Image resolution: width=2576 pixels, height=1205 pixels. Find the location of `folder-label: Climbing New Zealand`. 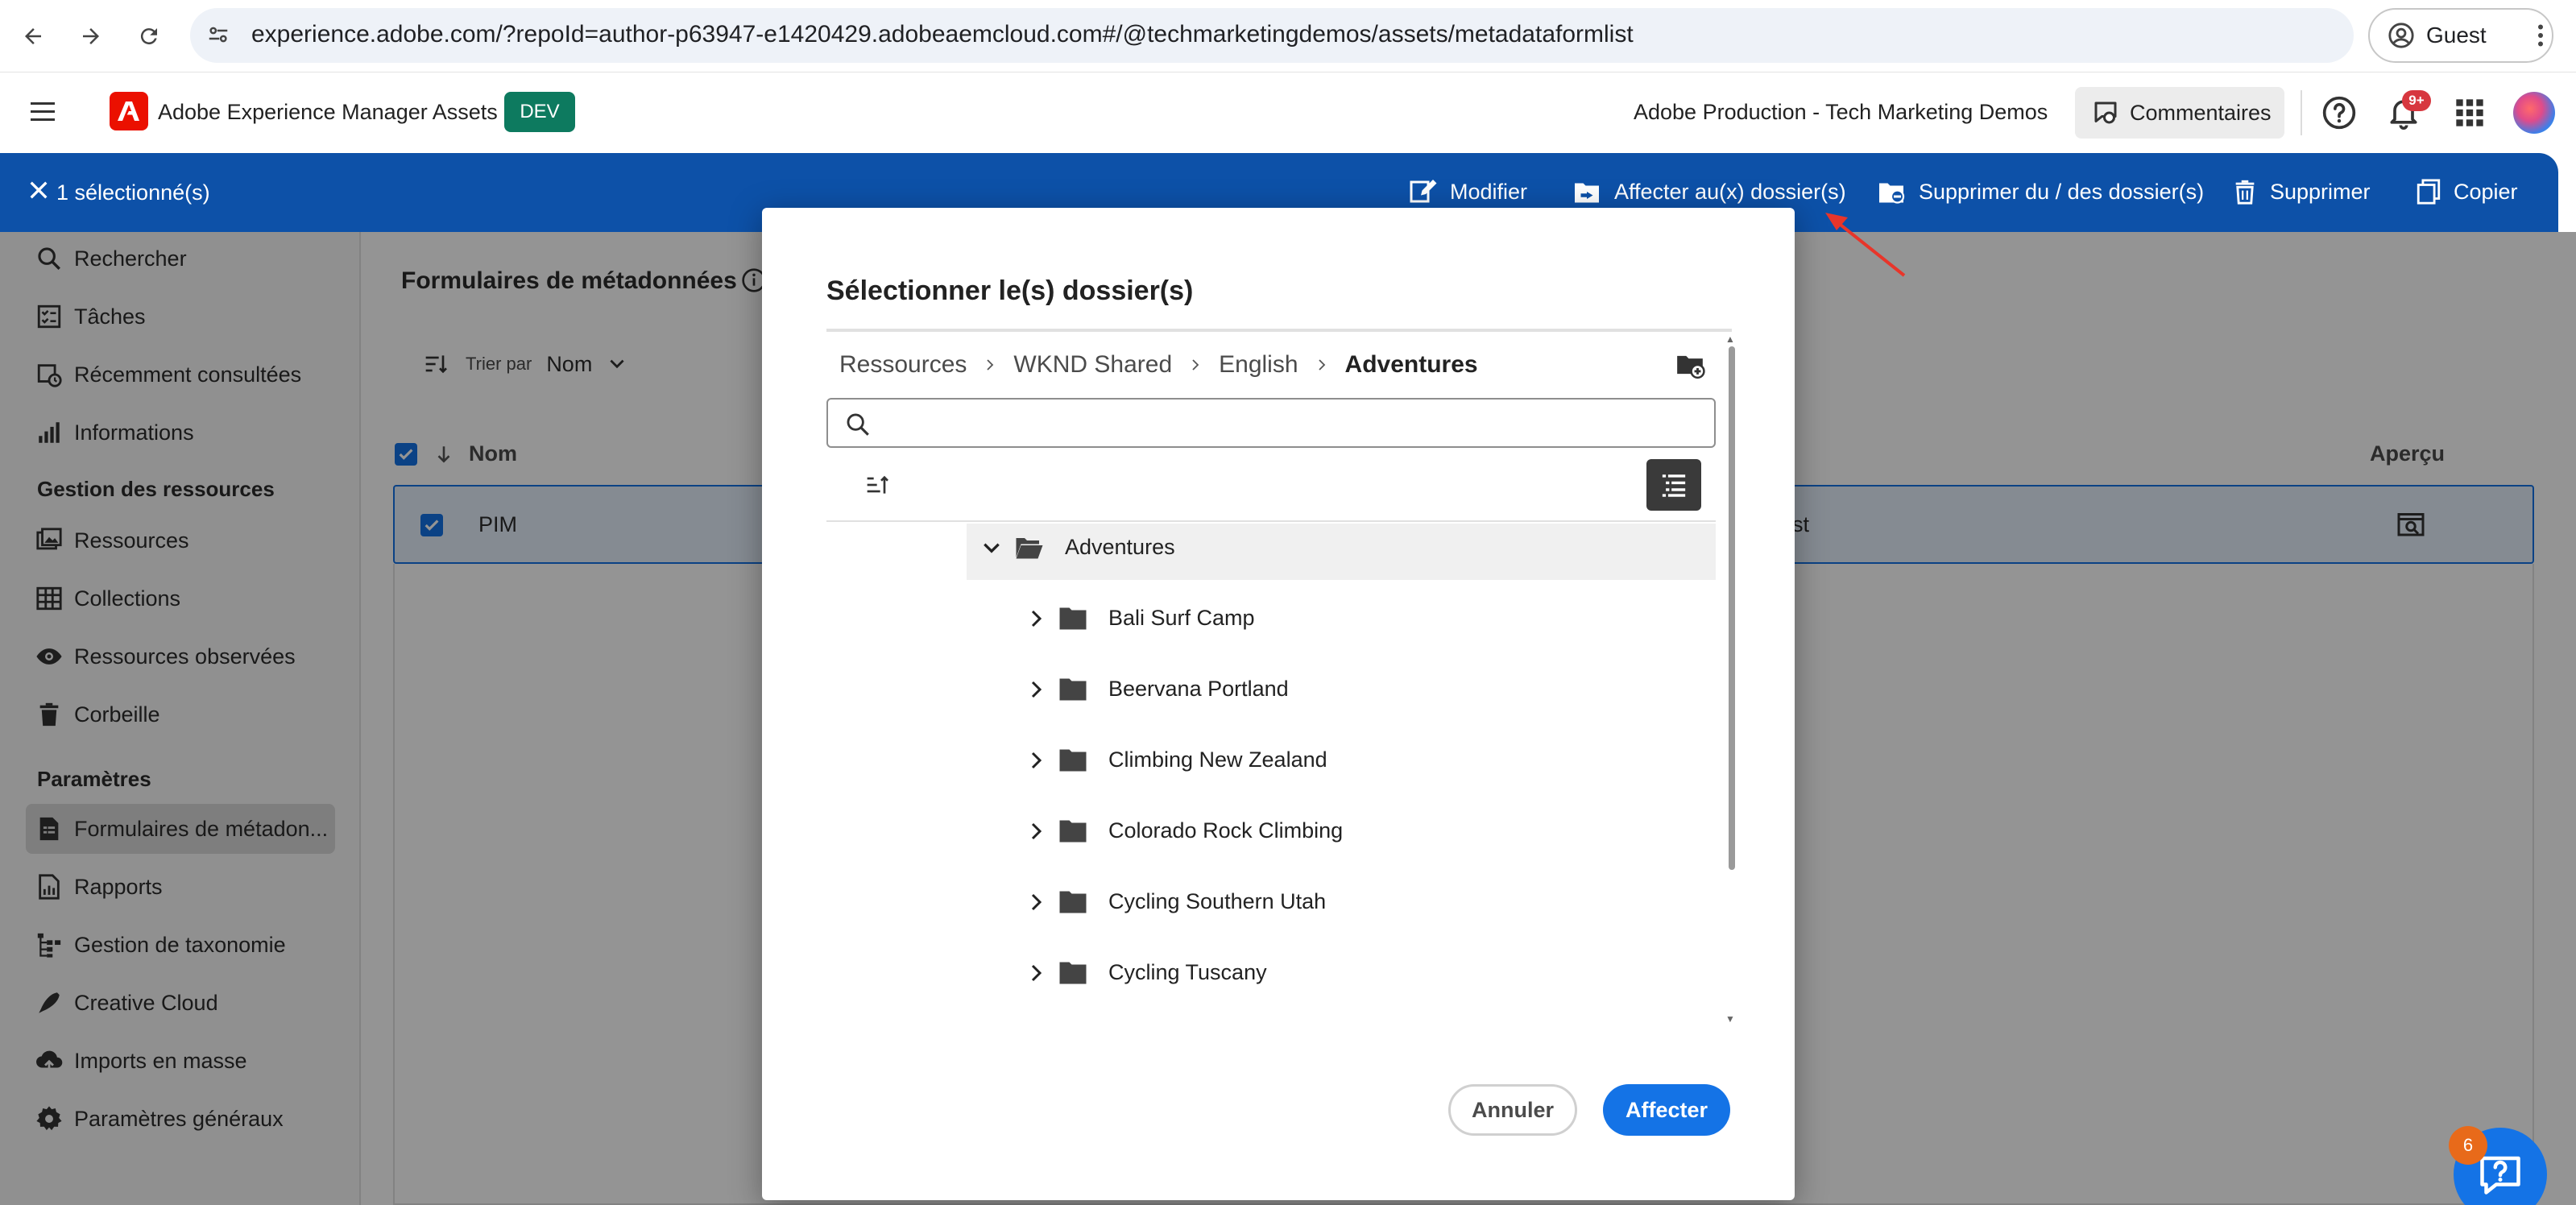

folder-label: Climbing New Zealand is located at coordinates (1217, 760).